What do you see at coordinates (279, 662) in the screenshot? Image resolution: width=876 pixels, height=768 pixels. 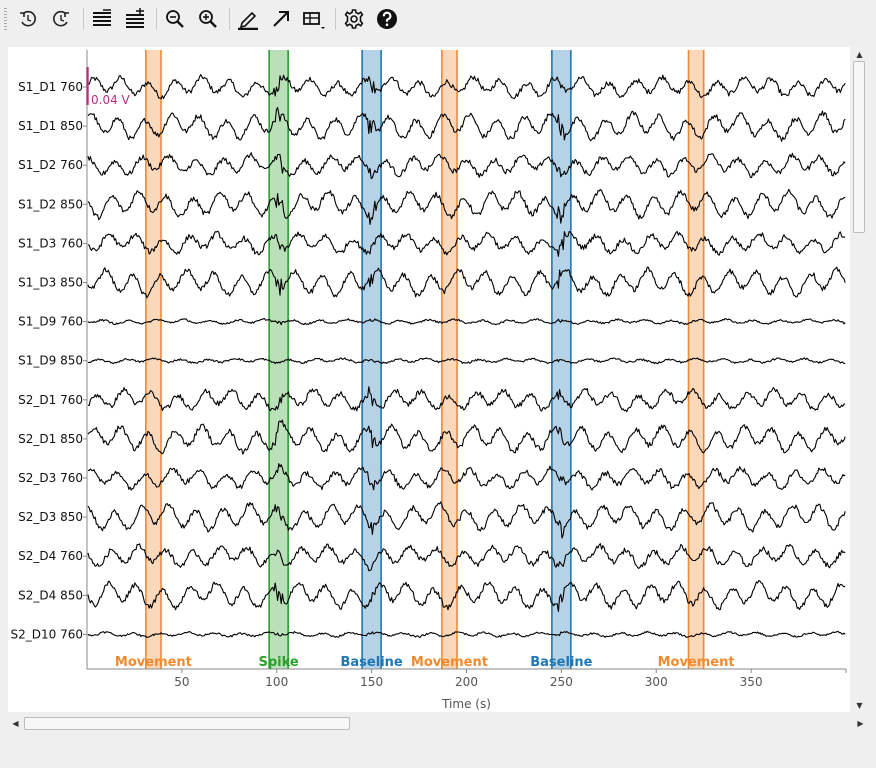 I see `annotation-label: Spike` at bounding box center [279, 662].